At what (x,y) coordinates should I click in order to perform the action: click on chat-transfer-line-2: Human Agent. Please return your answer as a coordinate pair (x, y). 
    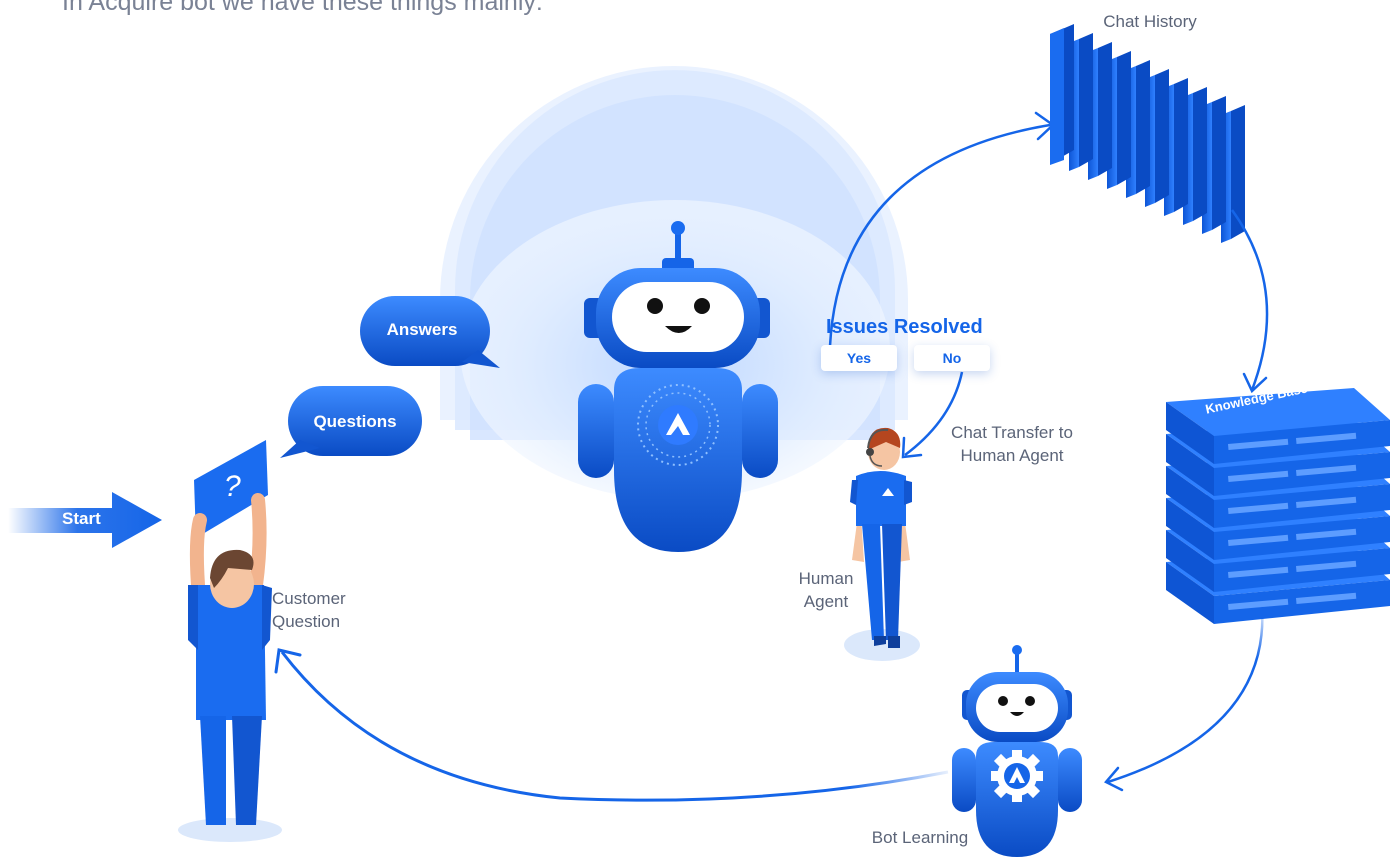
    Looking at the image, I should click on (1012, 455).